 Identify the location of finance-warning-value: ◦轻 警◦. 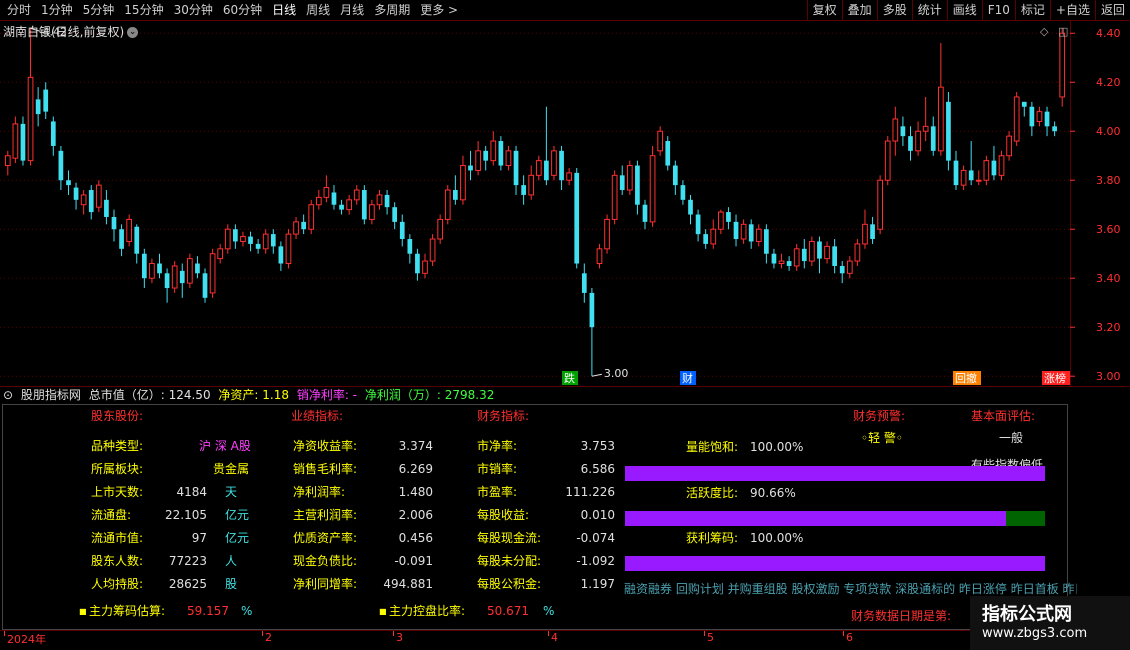
(882, 438).